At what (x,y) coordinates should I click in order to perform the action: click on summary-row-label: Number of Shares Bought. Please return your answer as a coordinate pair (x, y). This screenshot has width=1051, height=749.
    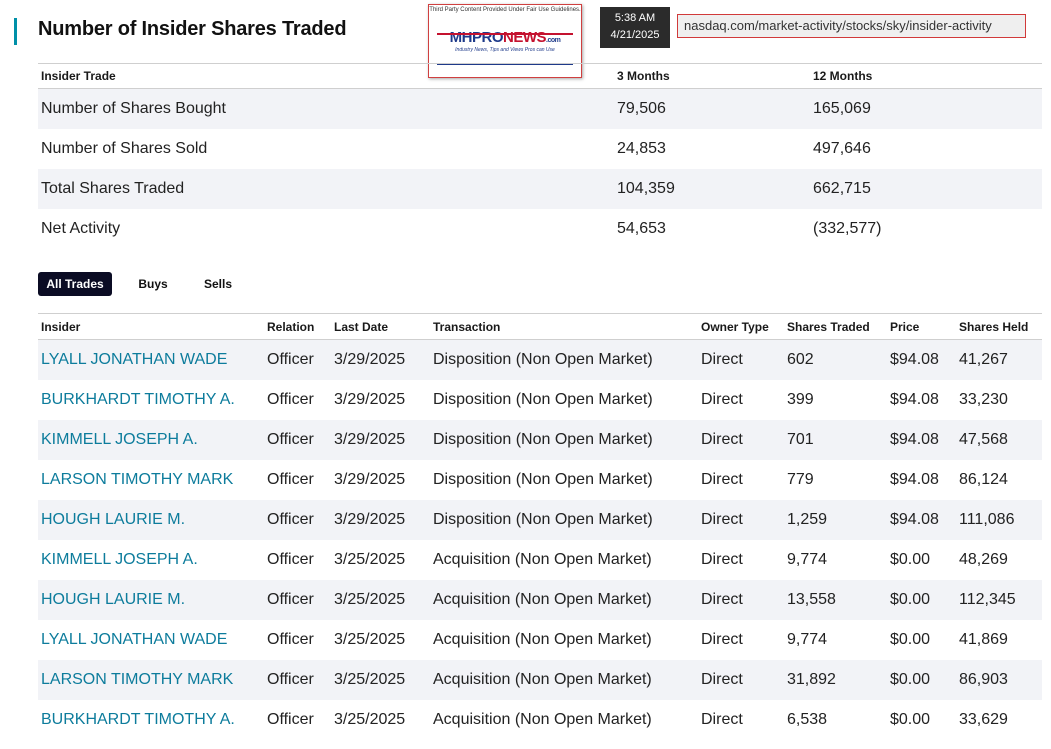
    Looking at the image, I should click on (326, 108).